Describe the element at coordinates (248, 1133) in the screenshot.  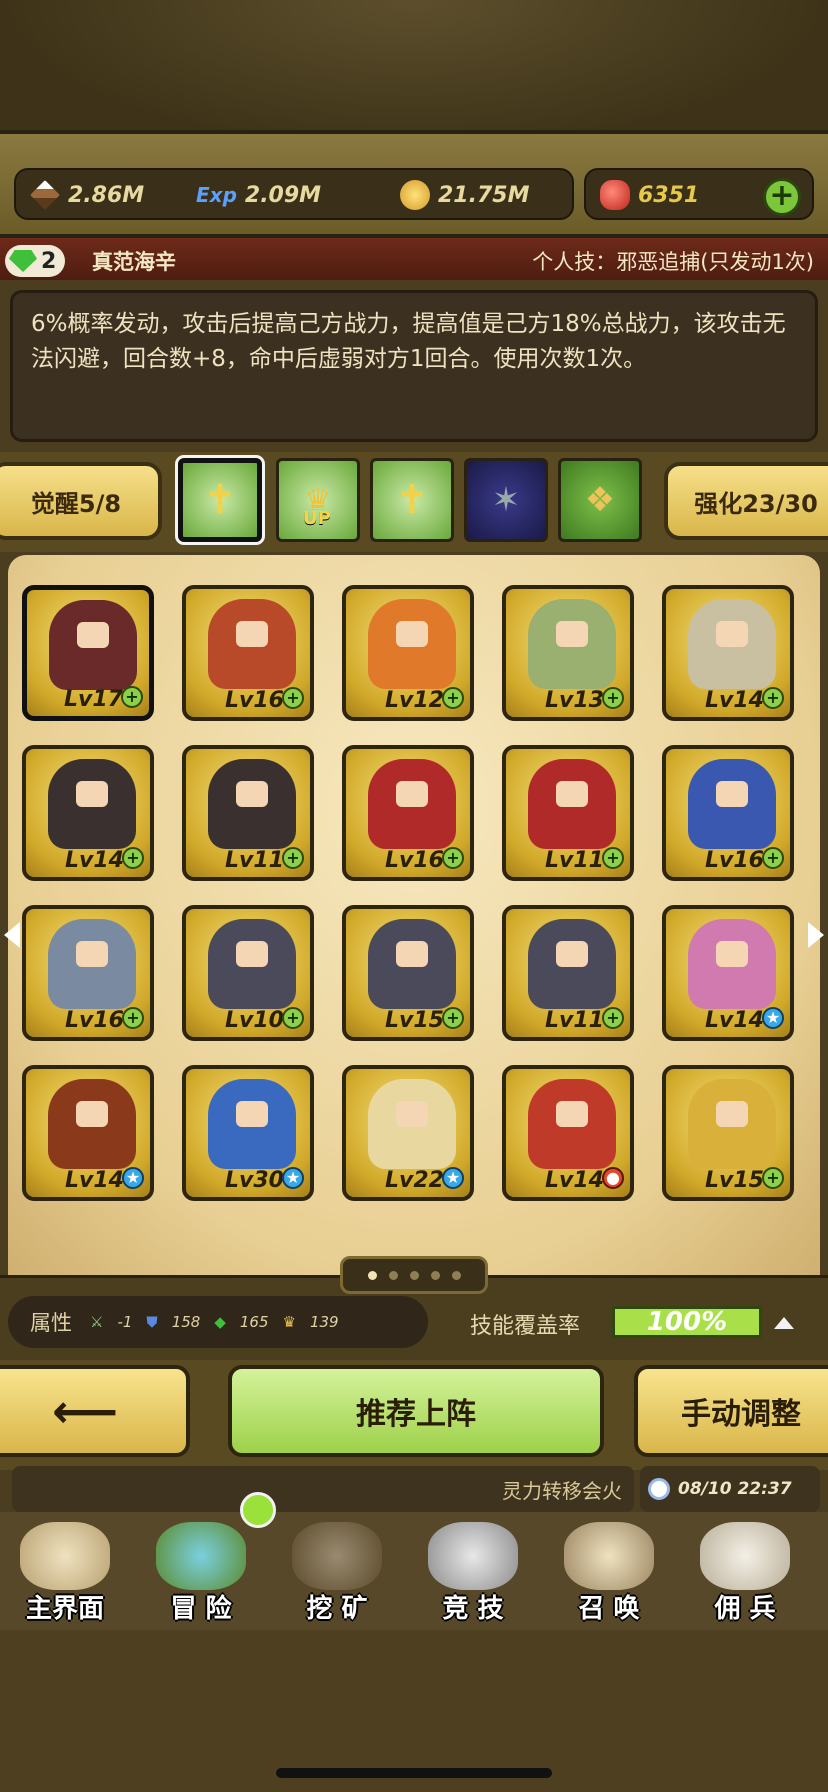
I see `hero-card: Lv30 ★` at that location.